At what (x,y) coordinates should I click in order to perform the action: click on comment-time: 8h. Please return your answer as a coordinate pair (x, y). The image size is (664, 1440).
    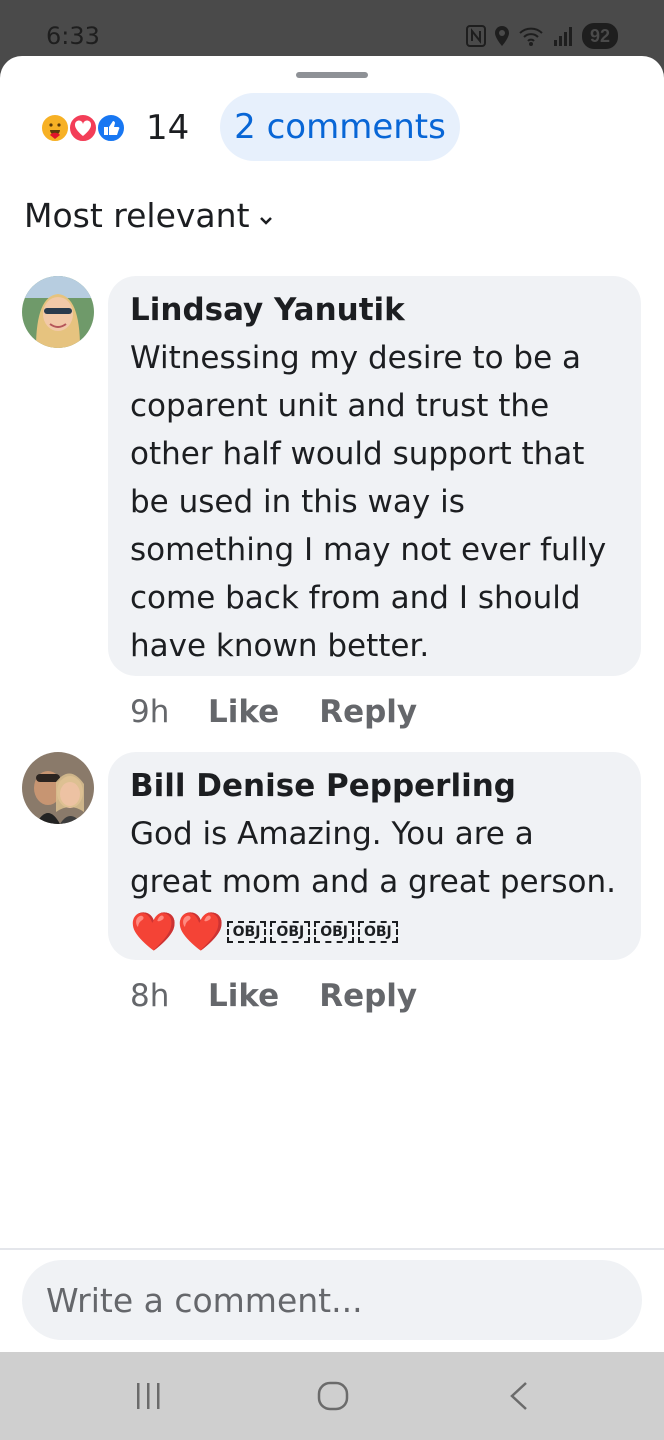
    Looking at the image, I should click on (150, 996).